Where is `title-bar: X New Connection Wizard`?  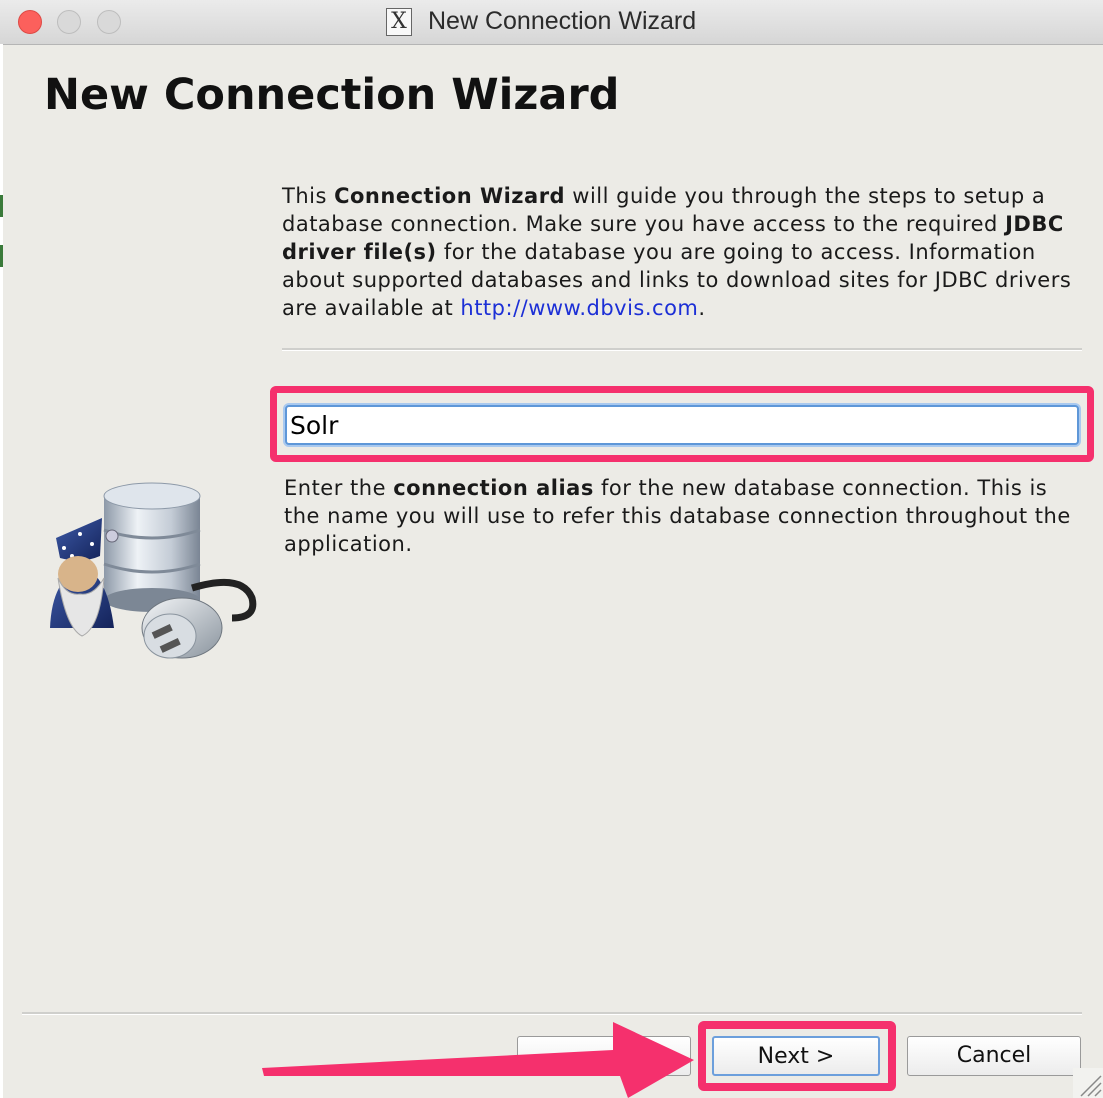 title-bar: X New Connection Wizard is located at coordinates (551, 22).